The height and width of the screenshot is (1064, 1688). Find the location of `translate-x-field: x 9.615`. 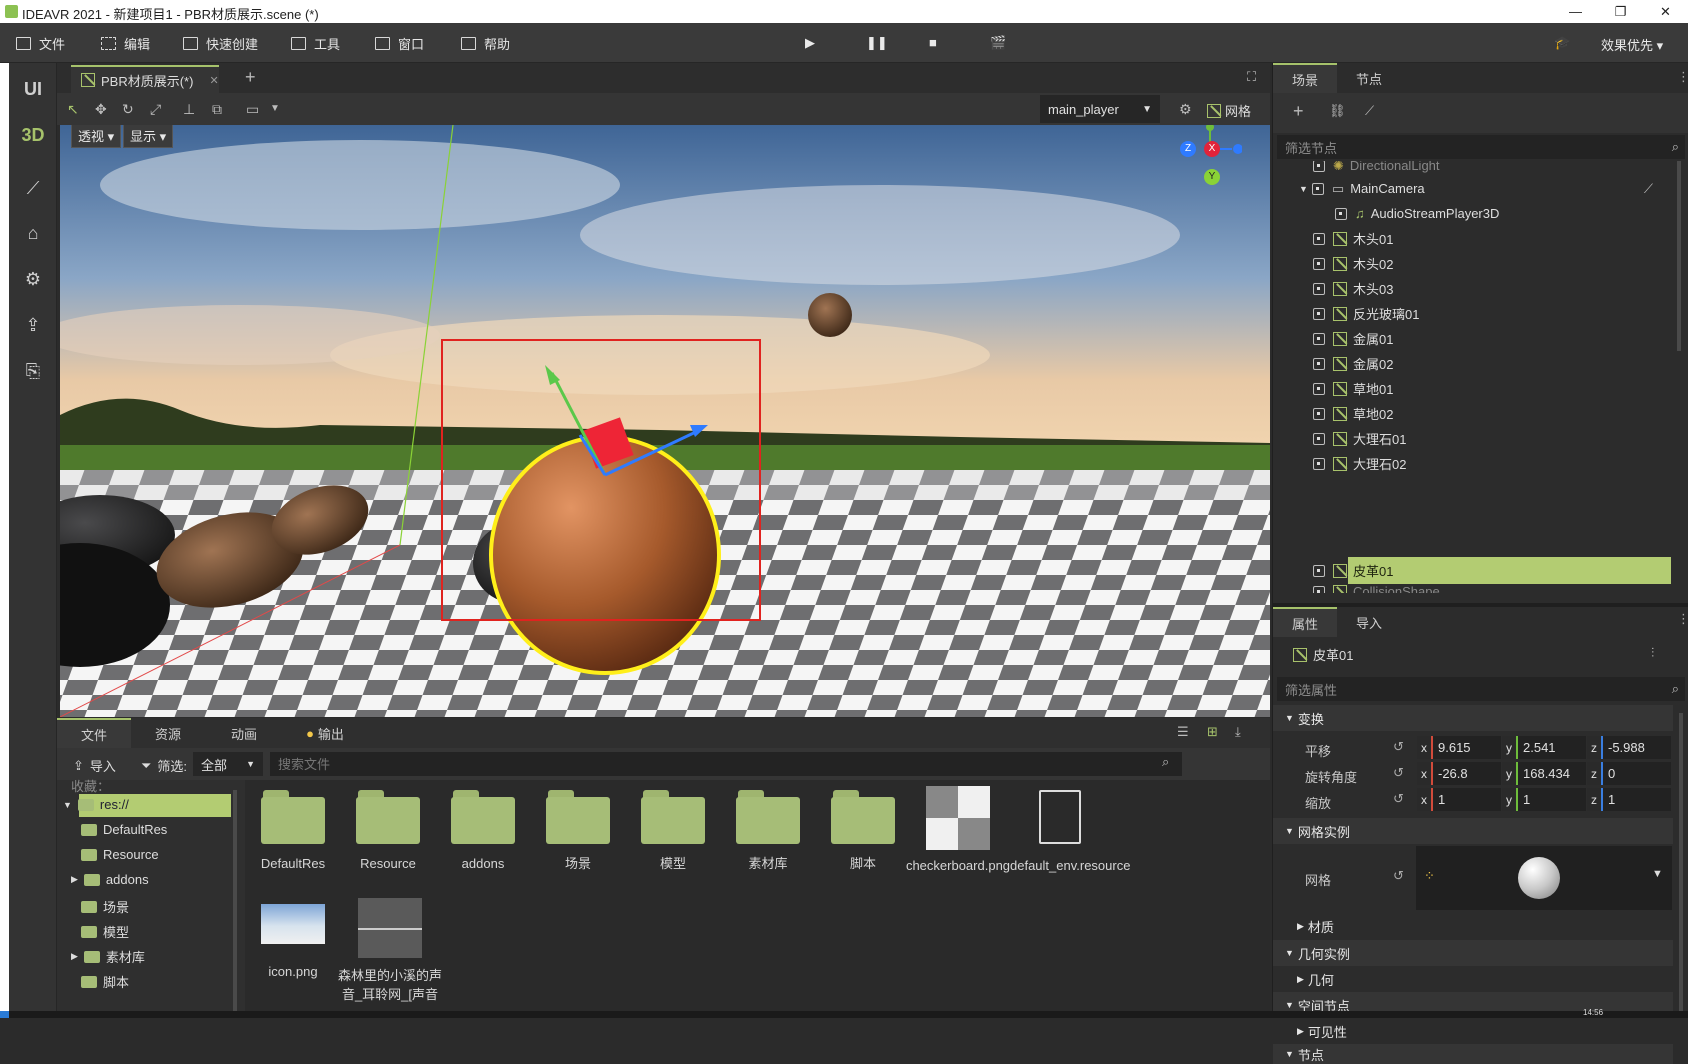

translate-x-field: x 9.615 is located at coordinates (1459, 747).